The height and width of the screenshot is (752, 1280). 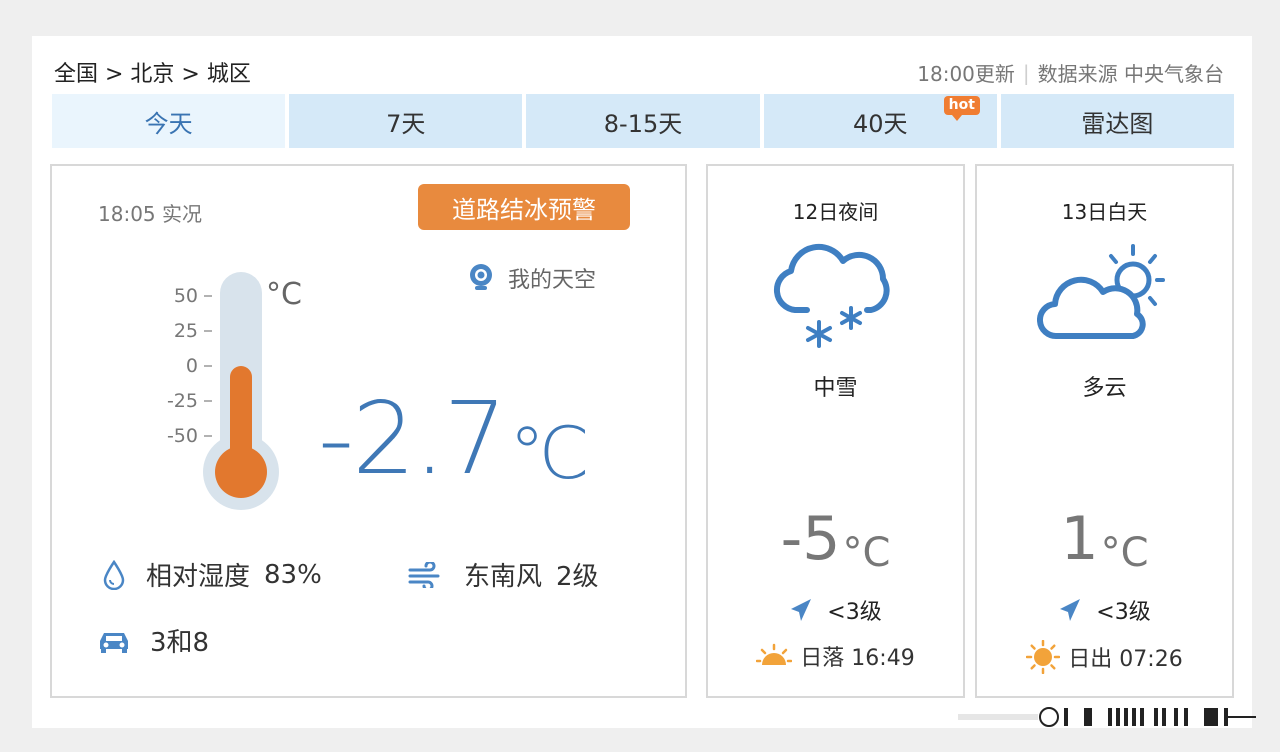 What do you see at coordinates (186, 296) in the screenshot?
I see `thermo-tick-label: 50` at bounding box center [186, 296].